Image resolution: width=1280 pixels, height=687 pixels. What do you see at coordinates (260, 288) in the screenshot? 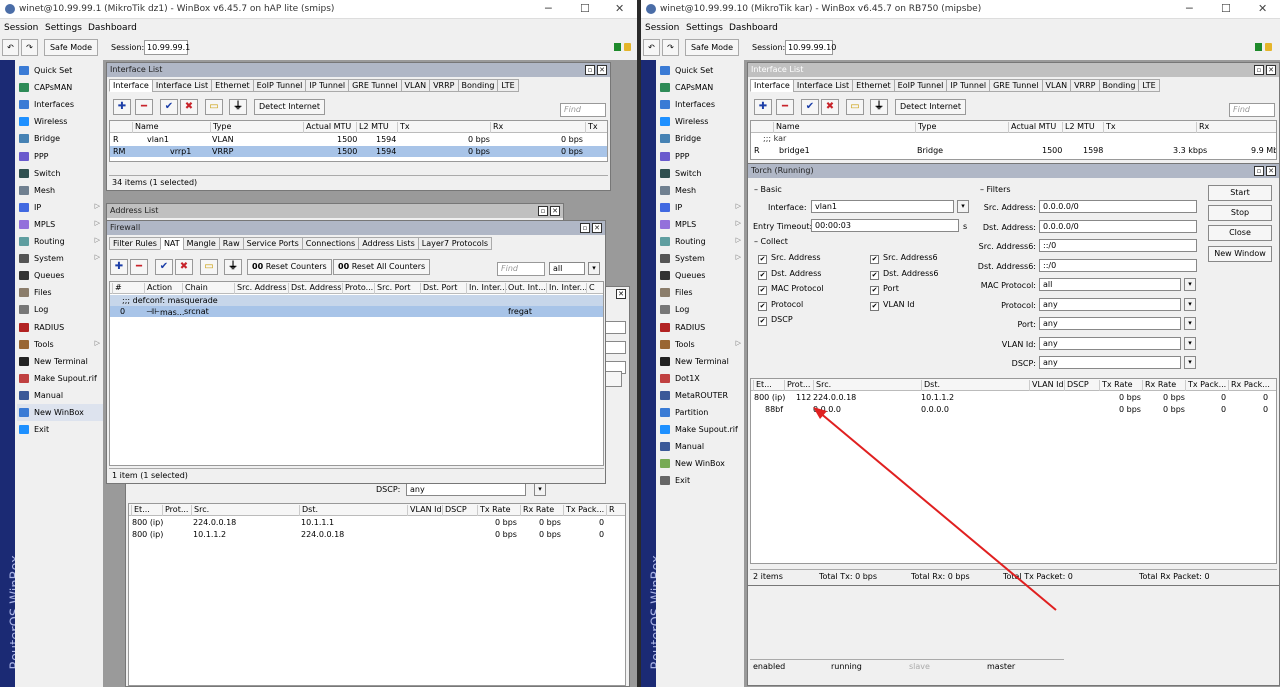
I see `col-src-address: Src. Address` at bounding box center [260, 288].